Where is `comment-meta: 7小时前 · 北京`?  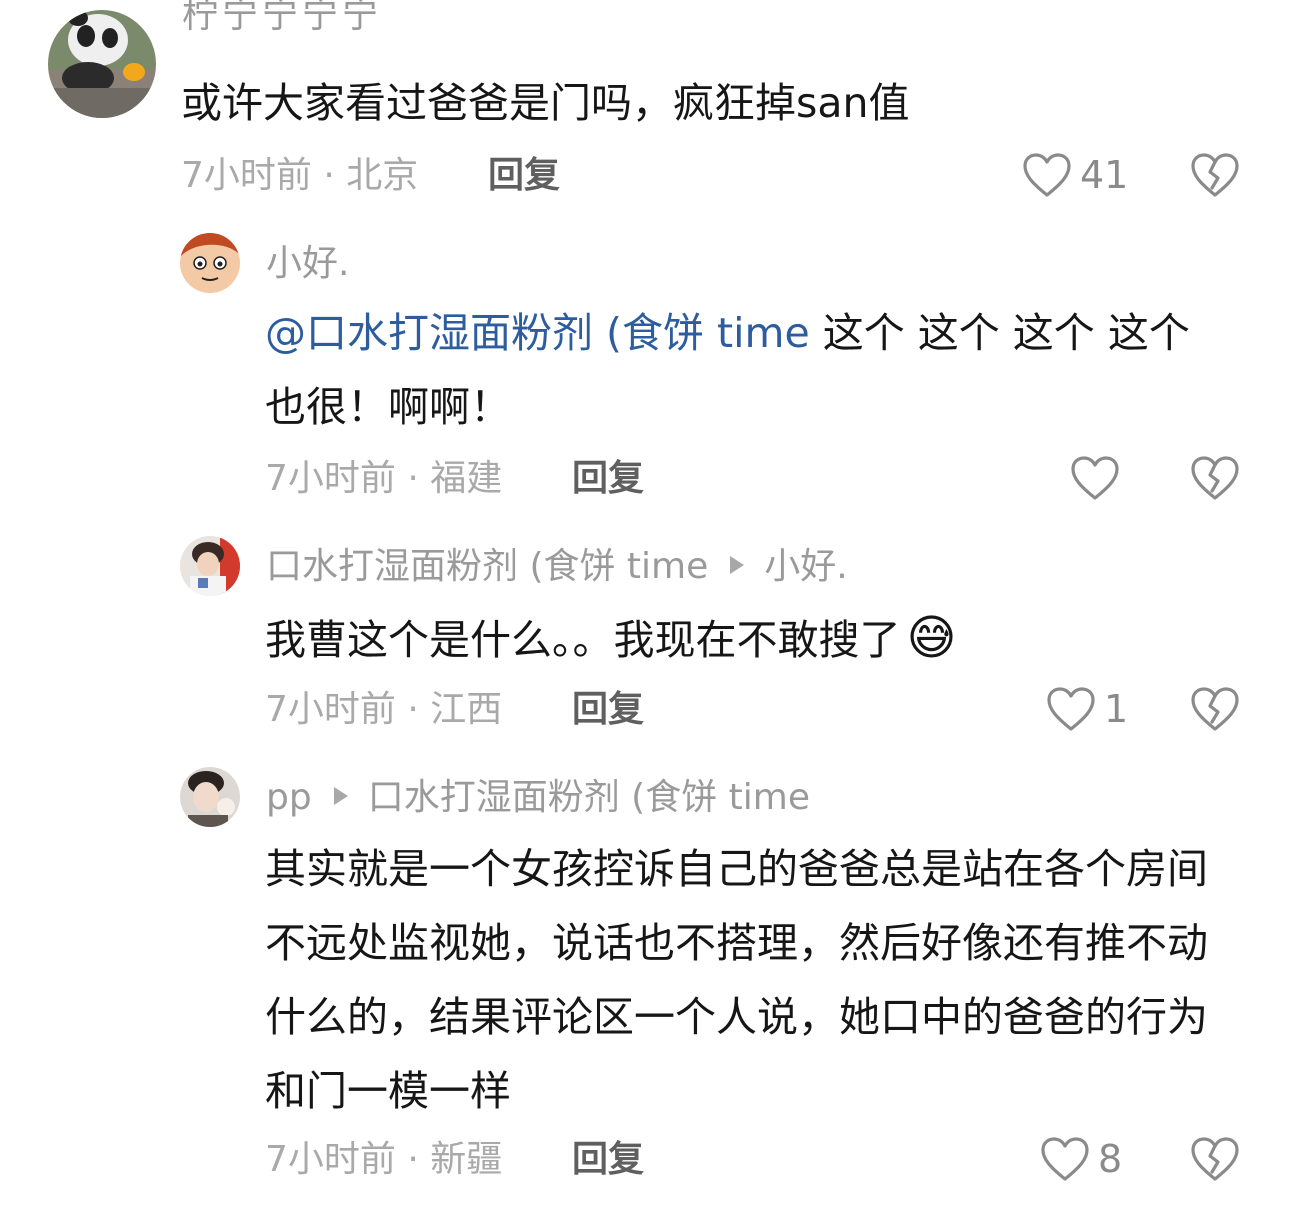 comment-meta: 7小时前 · 北京 is located at coordinates (300, 175).